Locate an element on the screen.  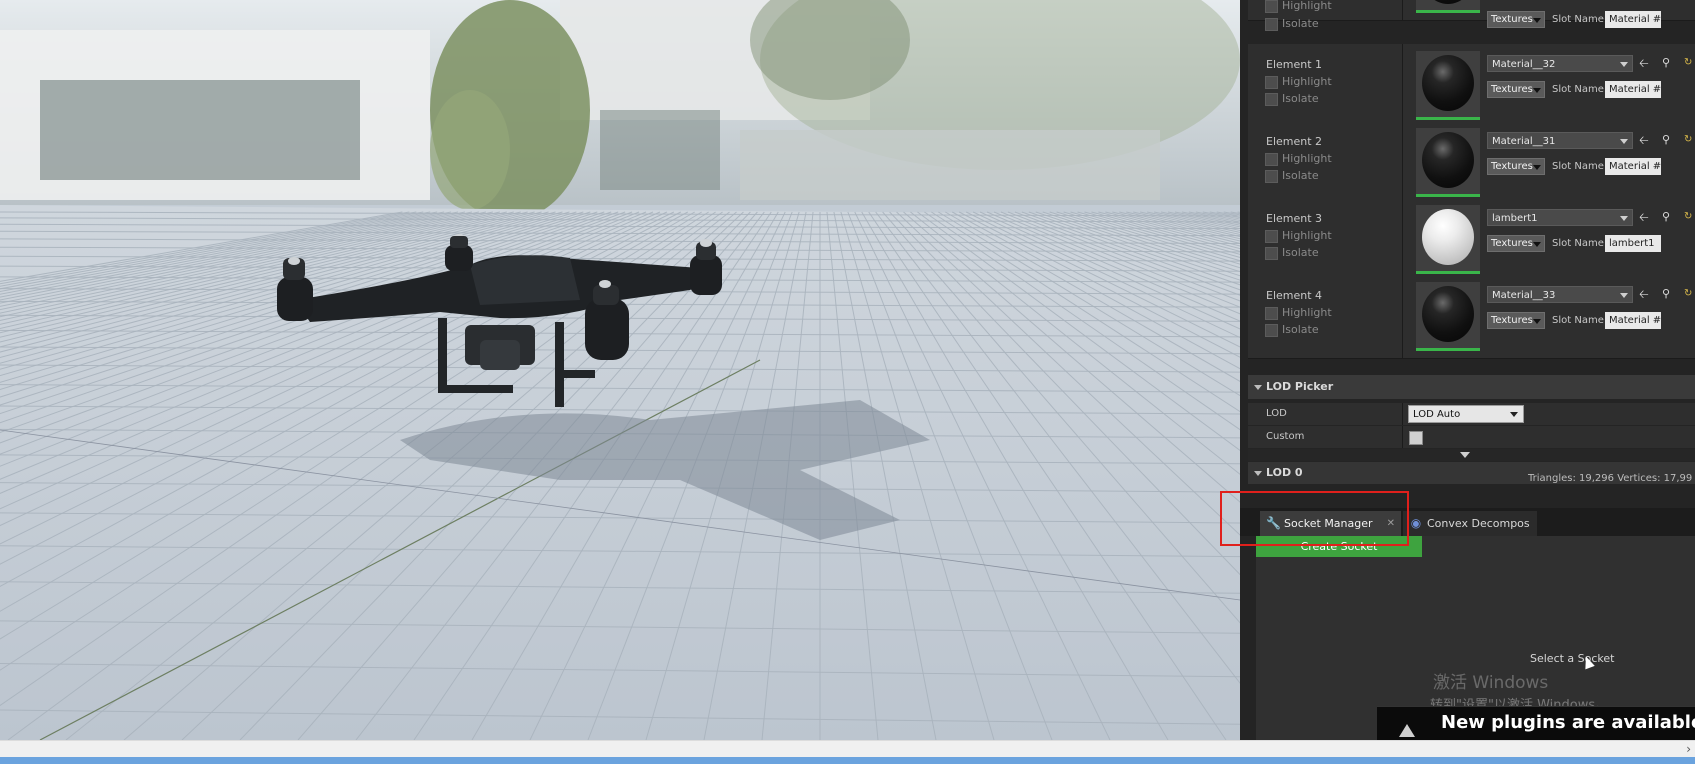
slot-name-field: lambert1 is located at coordinates (1633, 243).